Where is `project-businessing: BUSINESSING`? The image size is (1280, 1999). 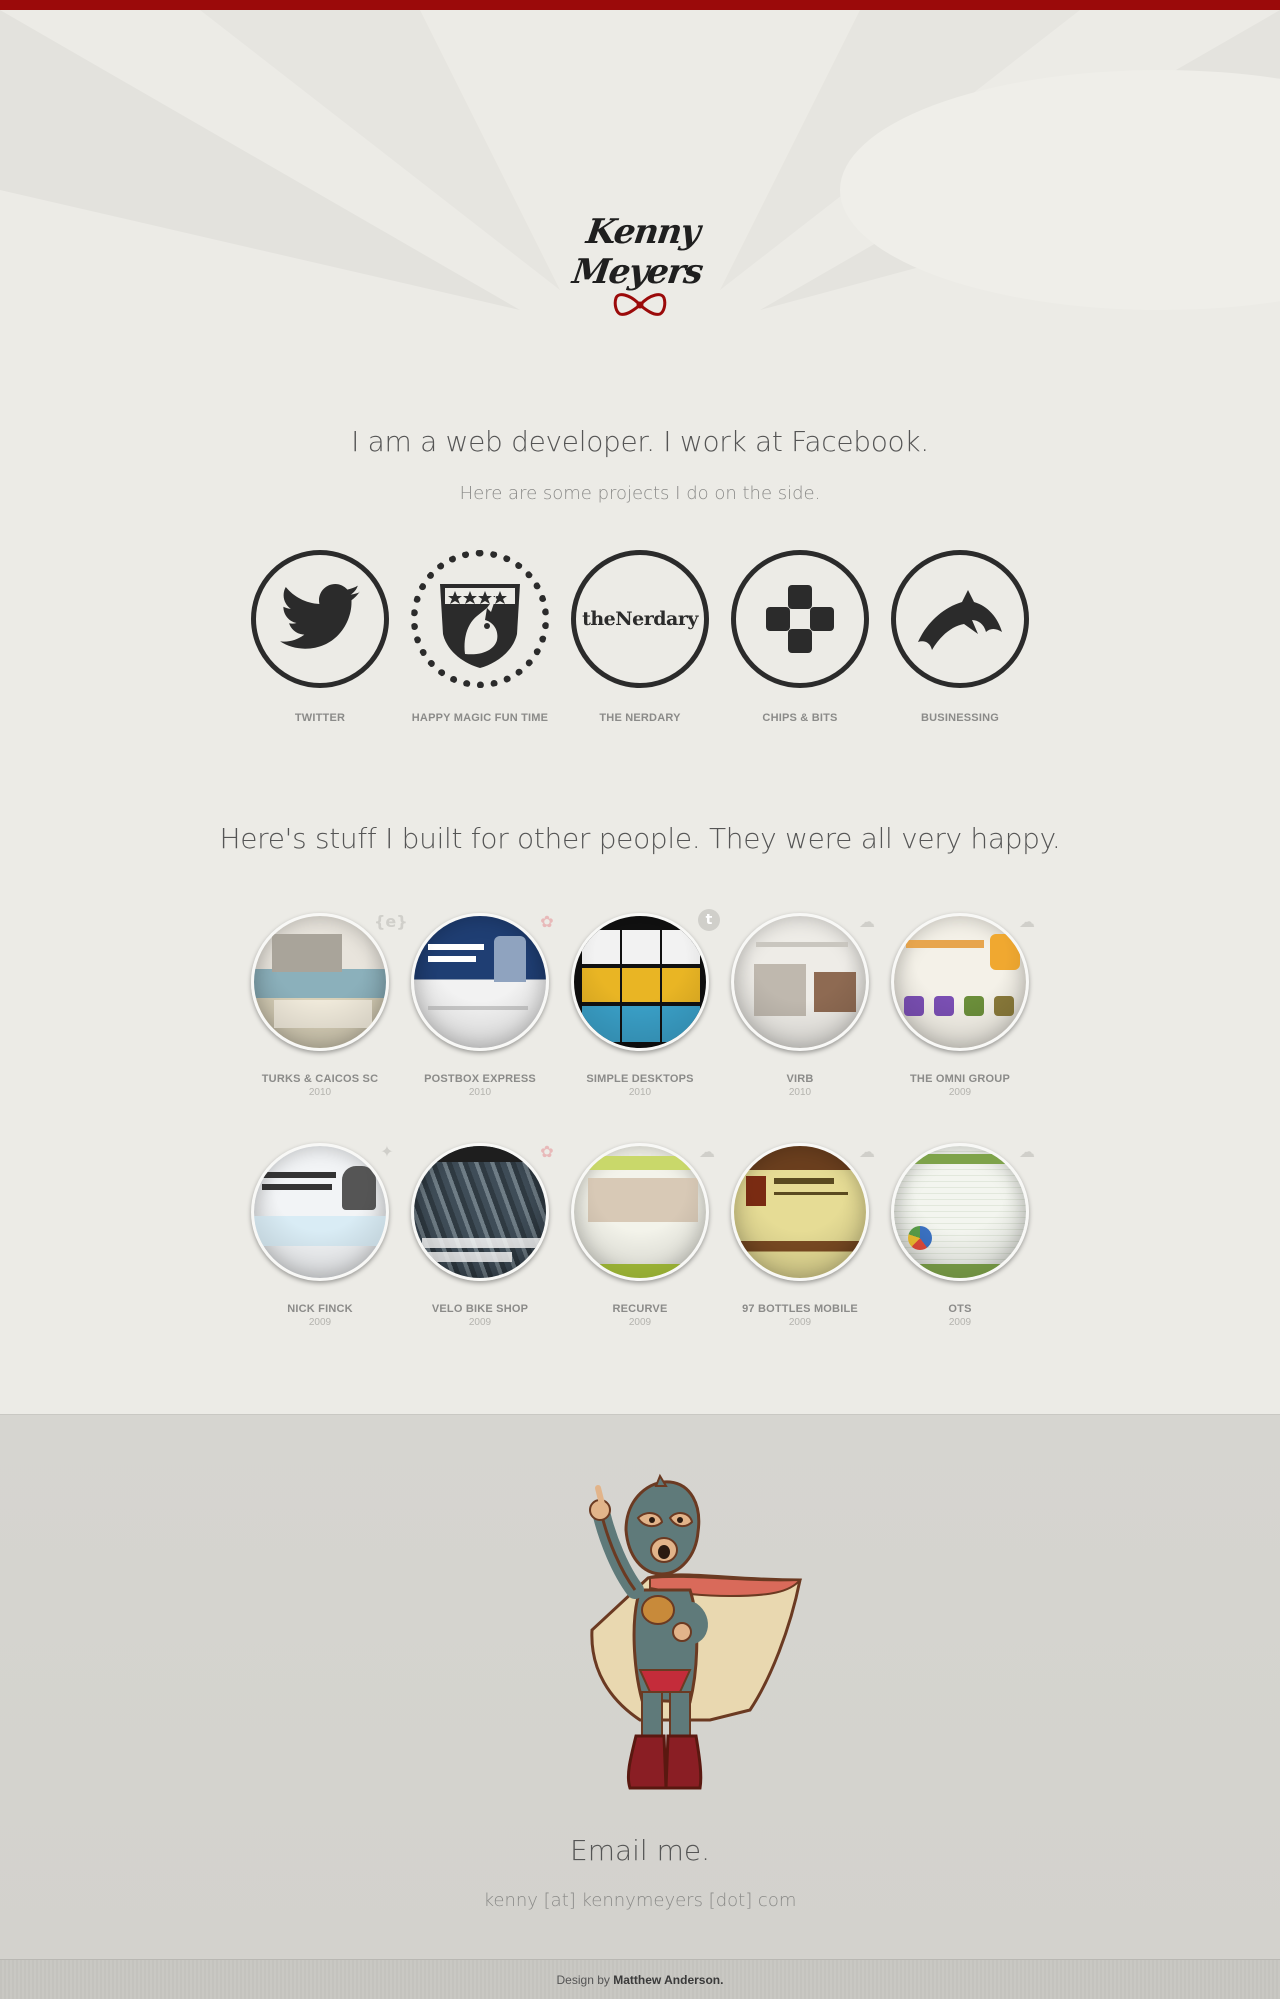
project-businessing: BUSINESSING is located at coordinates (960, 637).